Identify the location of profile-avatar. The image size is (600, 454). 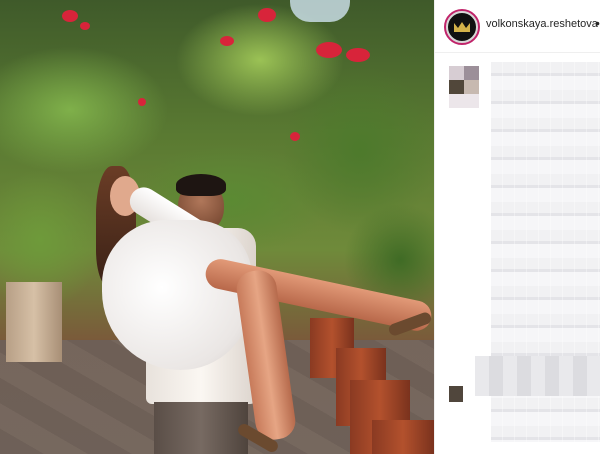
(462, 27).